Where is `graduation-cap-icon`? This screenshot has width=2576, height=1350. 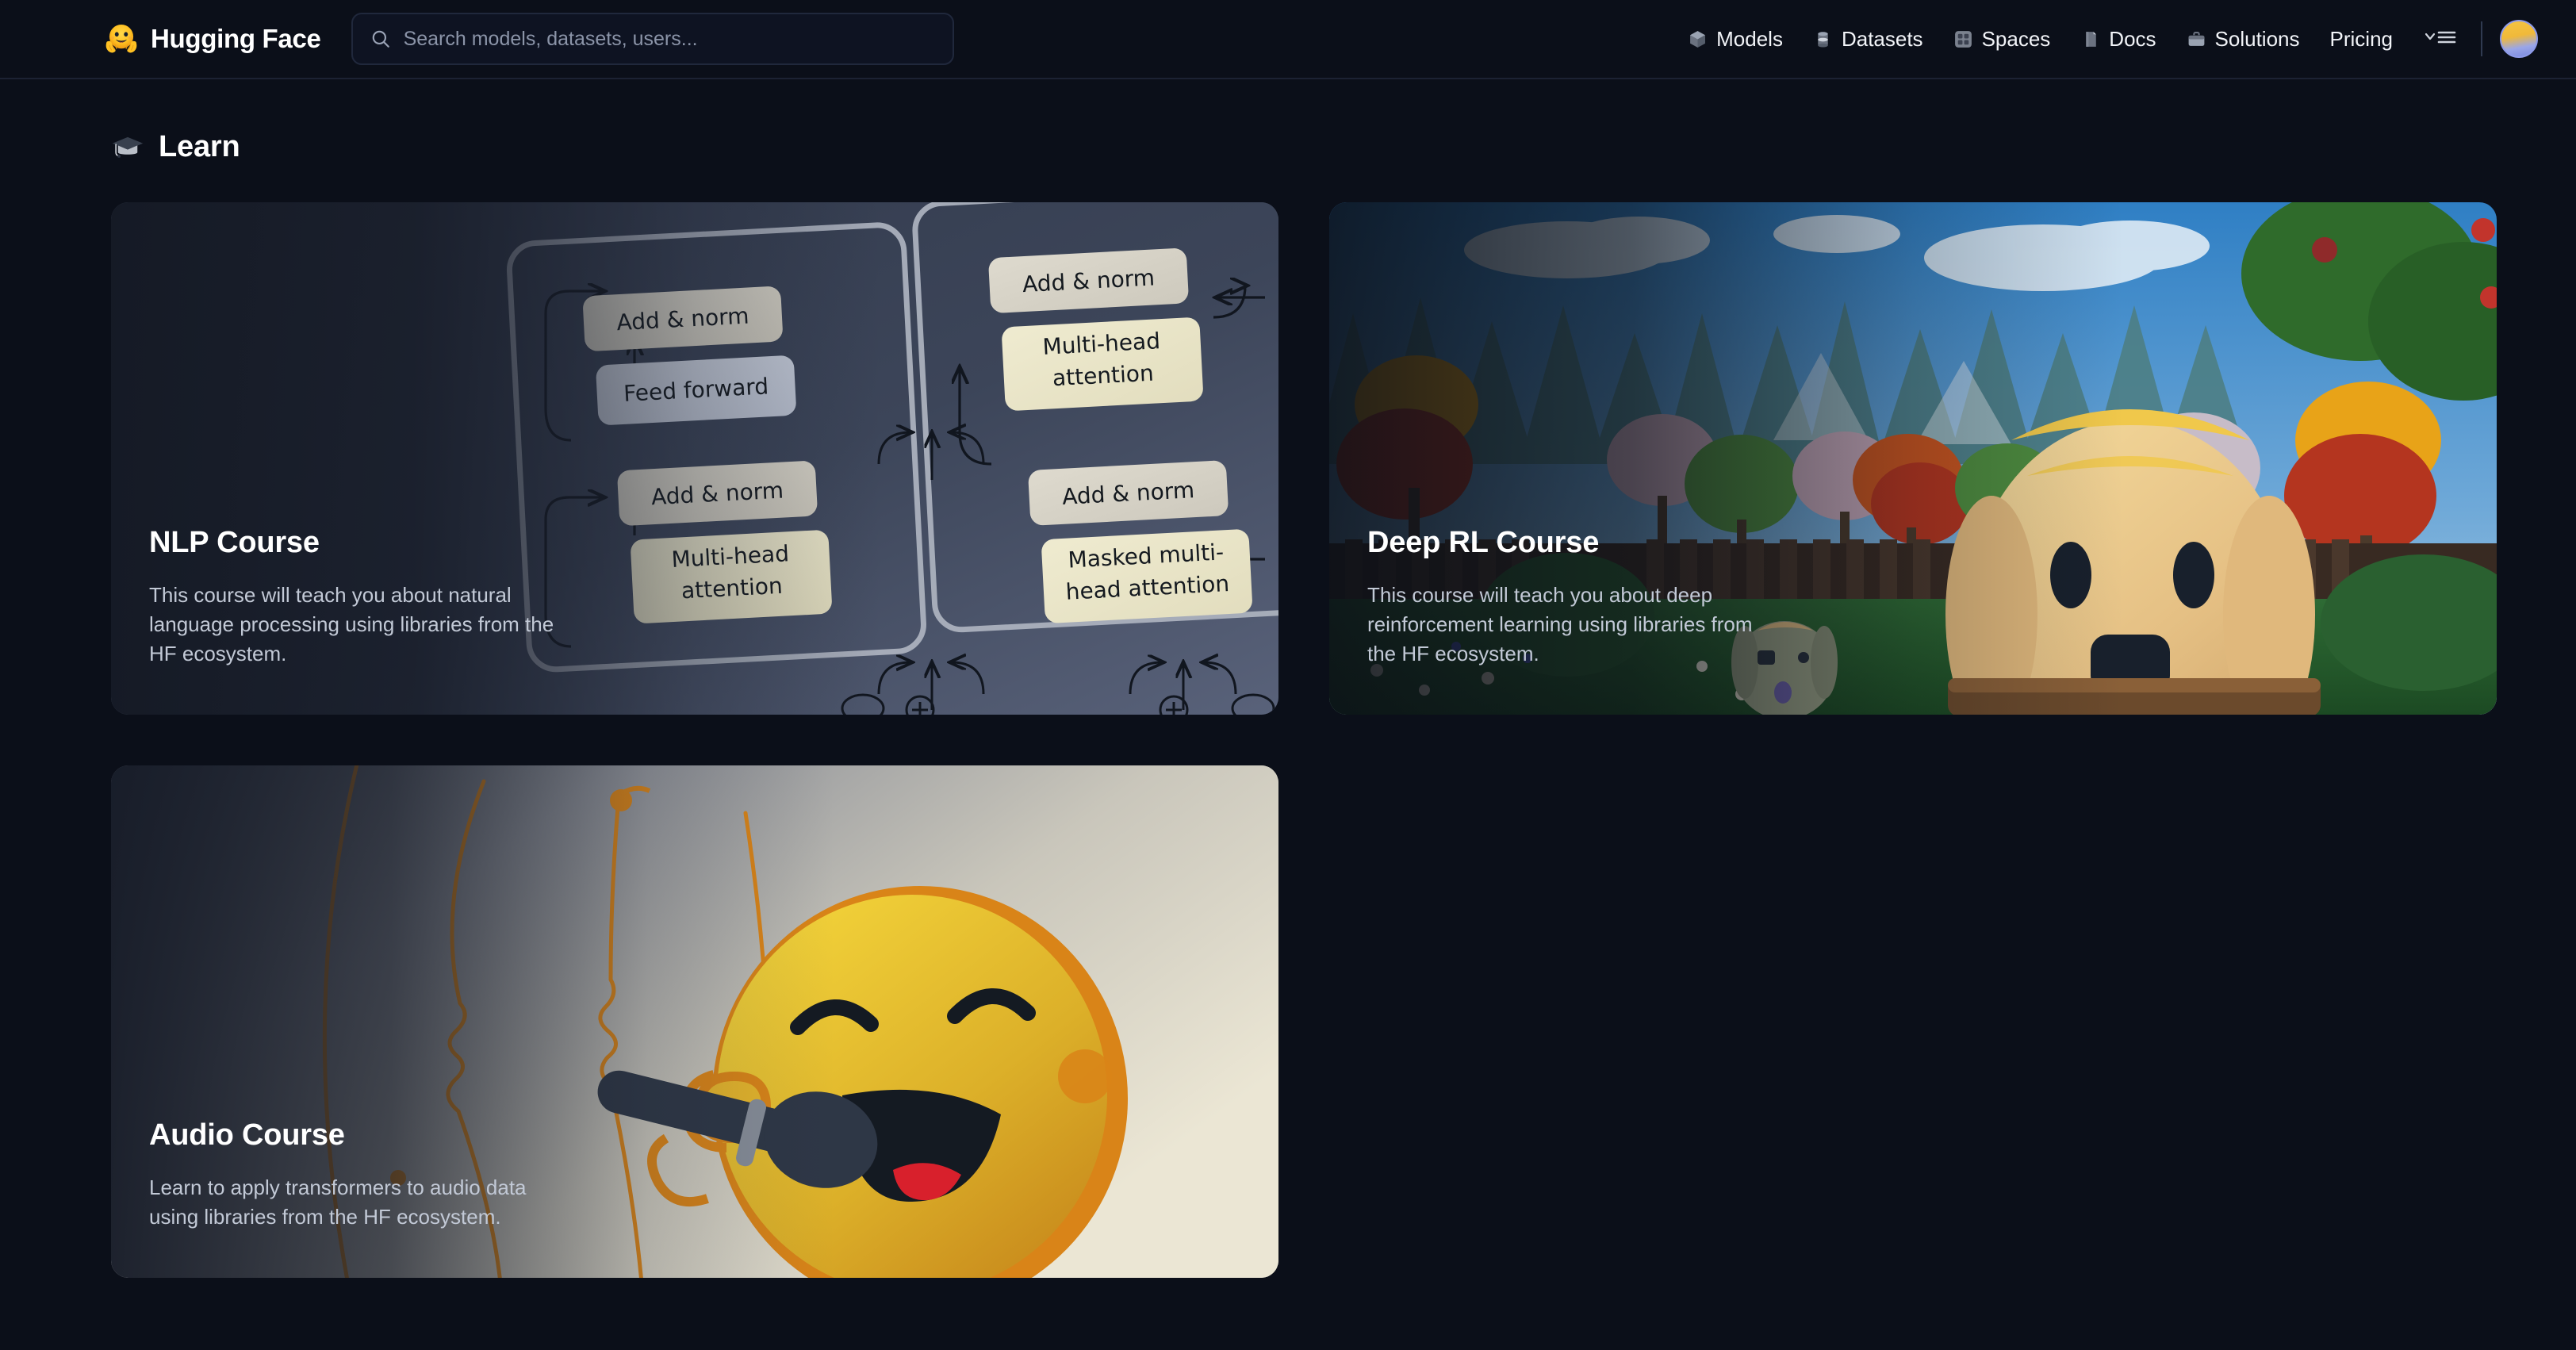 graduation-cap-icon is located at coordinates (128, 147).